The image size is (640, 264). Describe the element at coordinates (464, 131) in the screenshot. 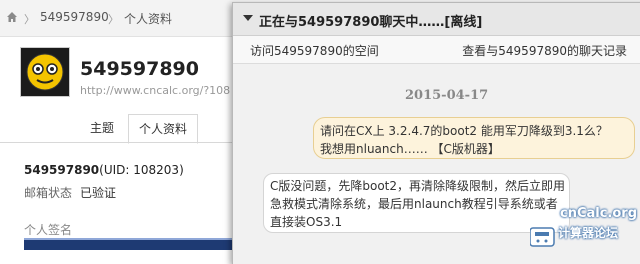

I see `message-line: 请问在CX上 3.2.4.7的boot2 能用军刀降级到3.1么？` at that location.